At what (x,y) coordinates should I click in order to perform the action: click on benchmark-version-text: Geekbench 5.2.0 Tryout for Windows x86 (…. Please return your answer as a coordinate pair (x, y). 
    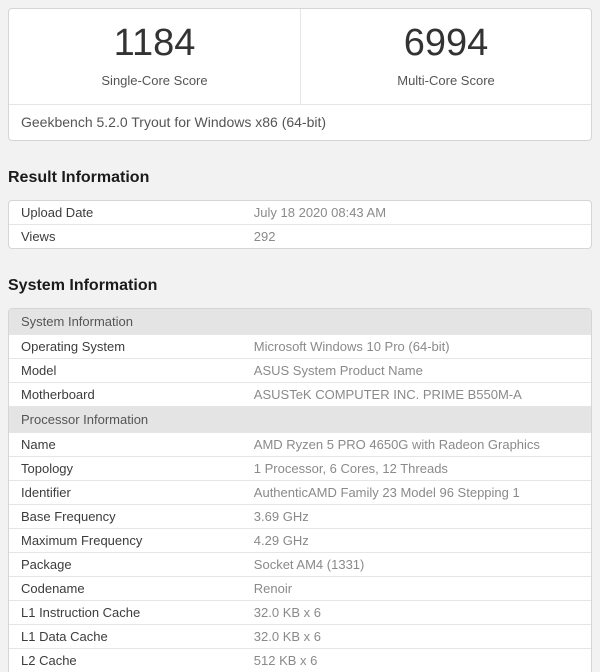
    Looking at the image, I should click on (300, 122).